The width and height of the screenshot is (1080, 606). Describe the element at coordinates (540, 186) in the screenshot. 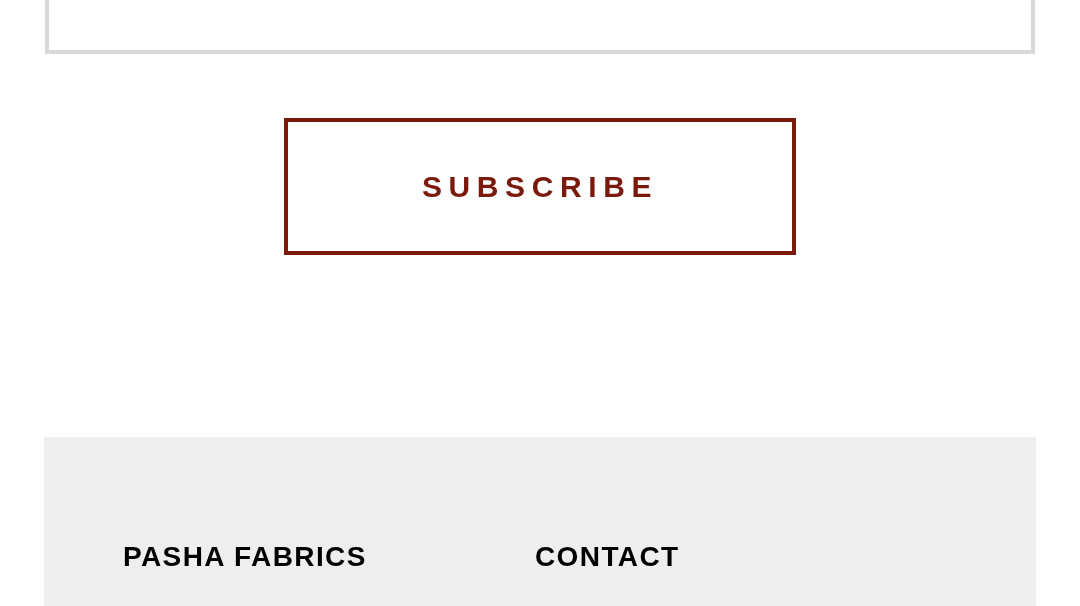

I see `subscribe-button: SUBSCRIBE` at that location.